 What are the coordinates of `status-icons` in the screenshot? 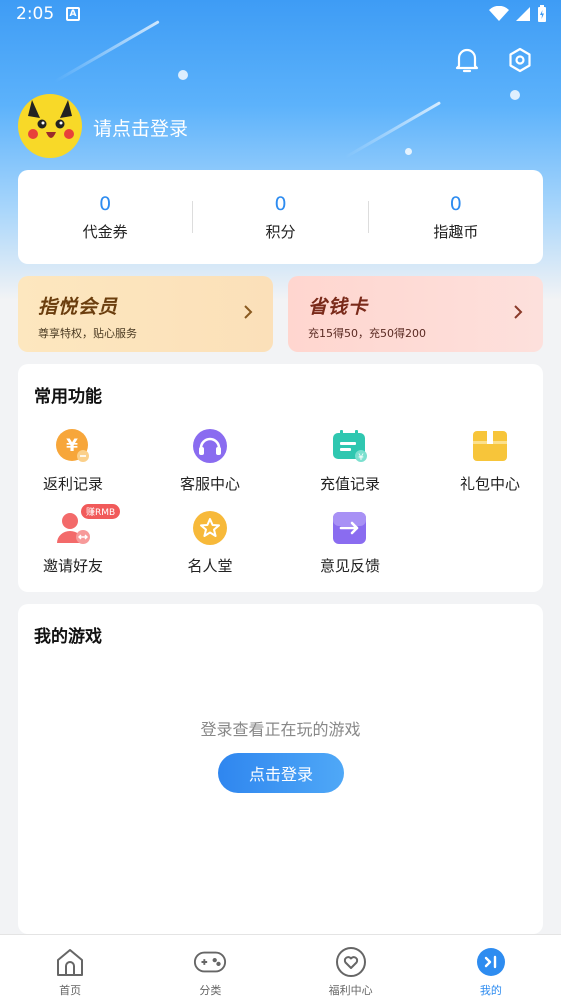 It's located at (518, 14).